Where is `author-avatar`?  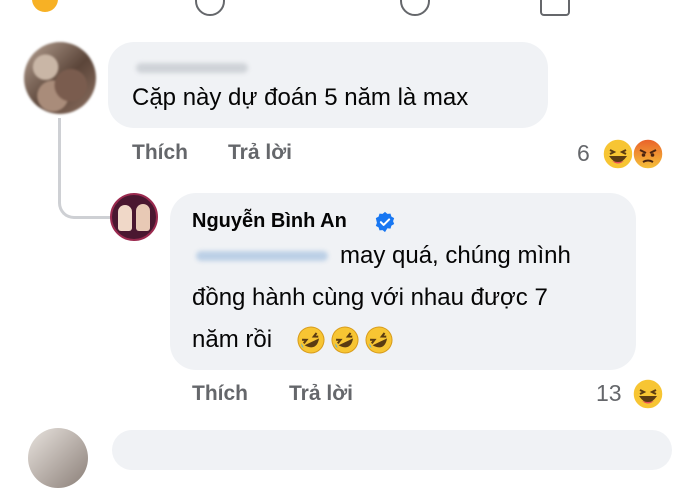 author-avatar is located at coordinates (134, 217).